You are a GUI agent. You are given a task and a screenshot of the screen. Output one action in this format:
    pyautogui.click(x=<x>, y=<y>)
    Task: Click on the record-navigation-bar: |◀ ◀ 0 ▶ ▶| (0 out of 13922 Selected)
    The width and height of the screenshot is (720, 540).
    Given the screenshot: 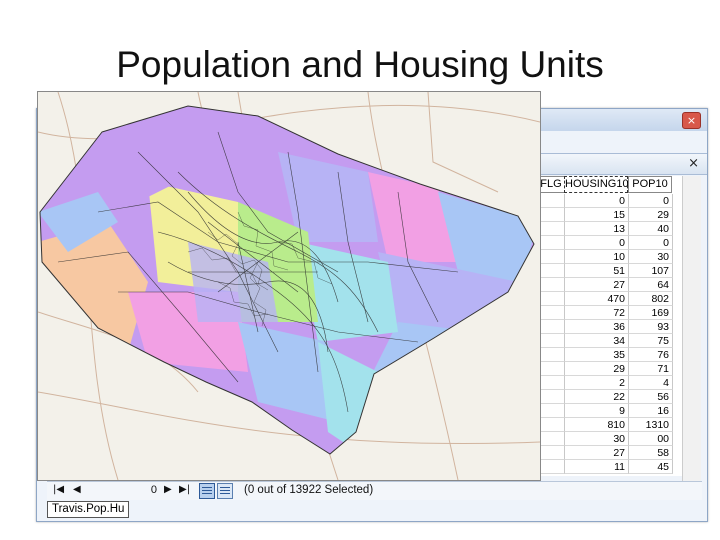 What is the action you would take?
    pyautogui.click(x=374, y=490)
    